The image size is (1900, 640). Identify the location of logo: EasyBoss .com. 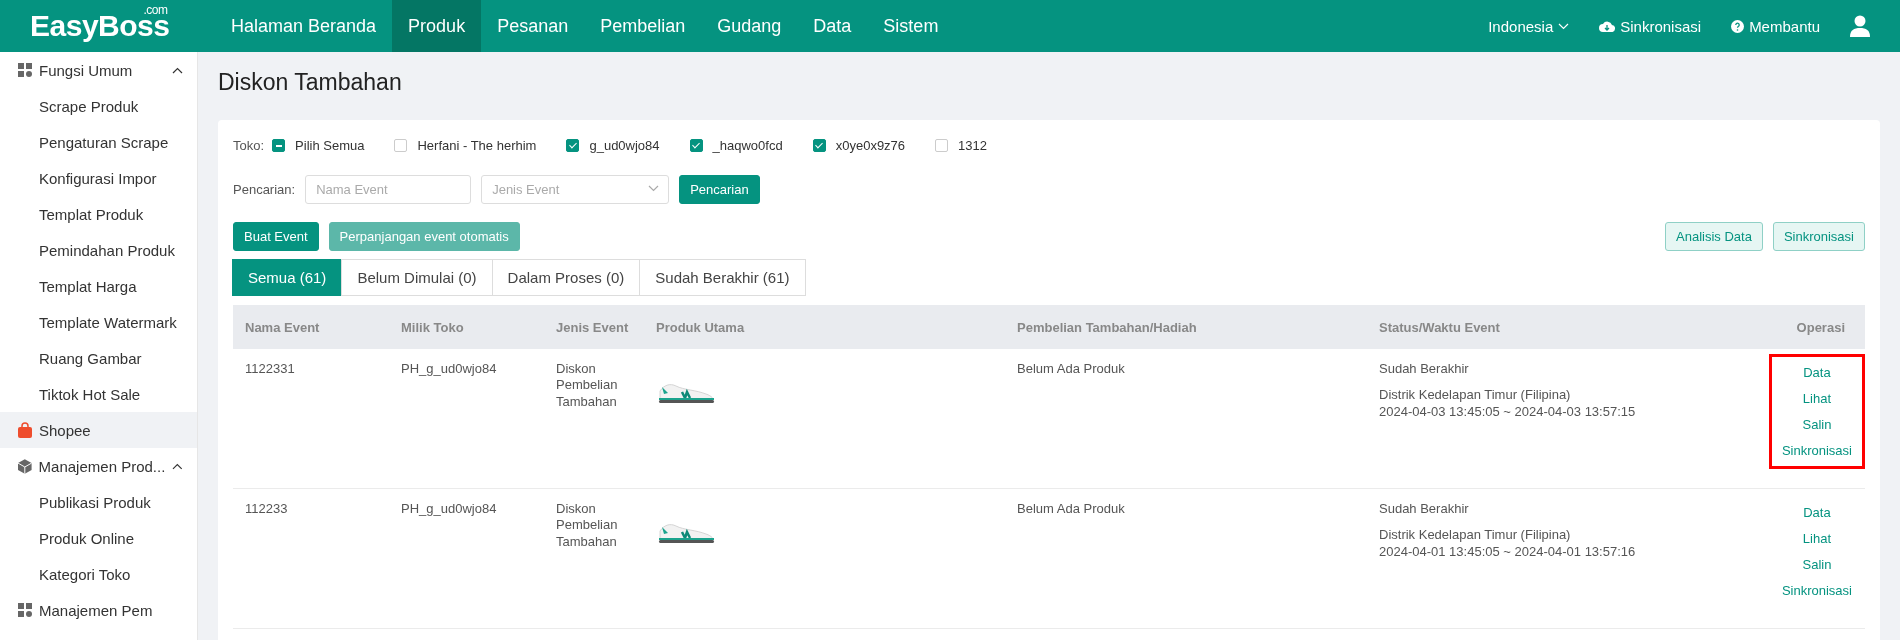
(100, 26).